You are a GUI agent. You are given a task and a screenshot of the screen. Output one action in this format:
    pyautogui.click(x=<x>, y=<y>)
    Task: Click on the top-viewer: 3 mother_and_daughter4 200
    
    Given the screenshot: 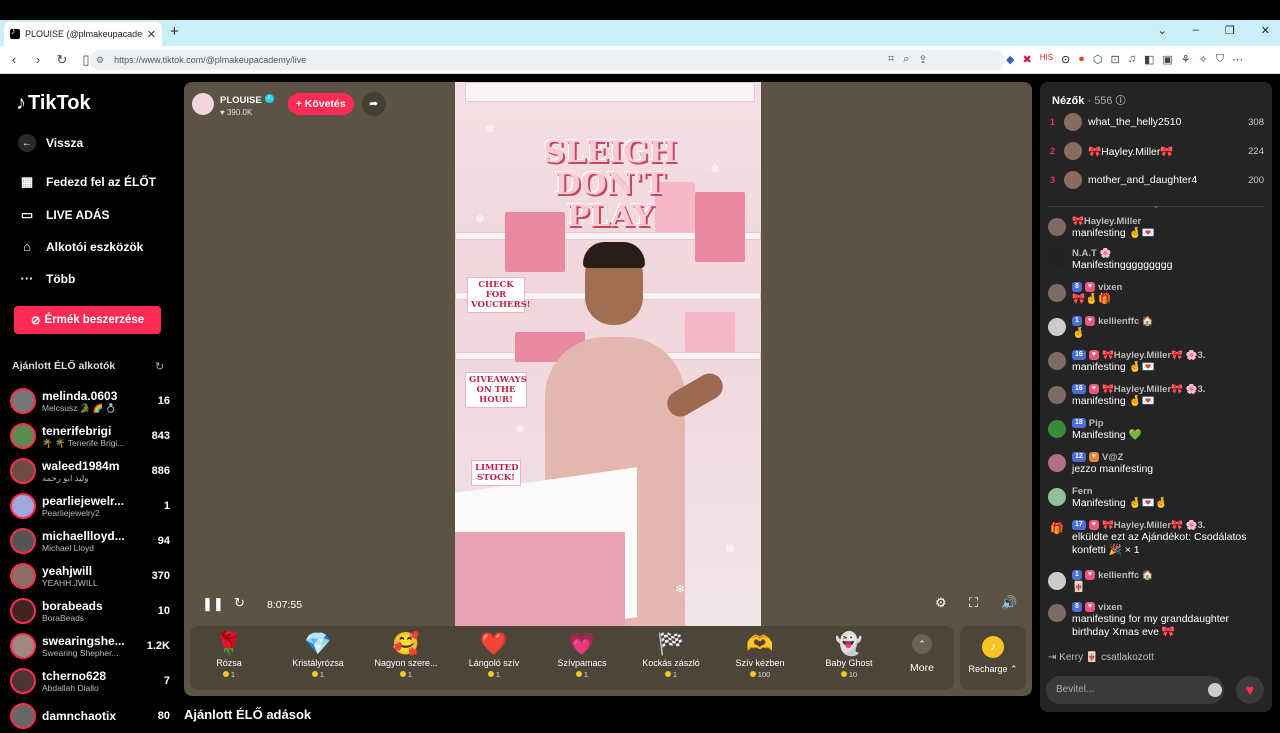 What is the action you would take?
    pyautogui.click(x=1157, y=180)
    